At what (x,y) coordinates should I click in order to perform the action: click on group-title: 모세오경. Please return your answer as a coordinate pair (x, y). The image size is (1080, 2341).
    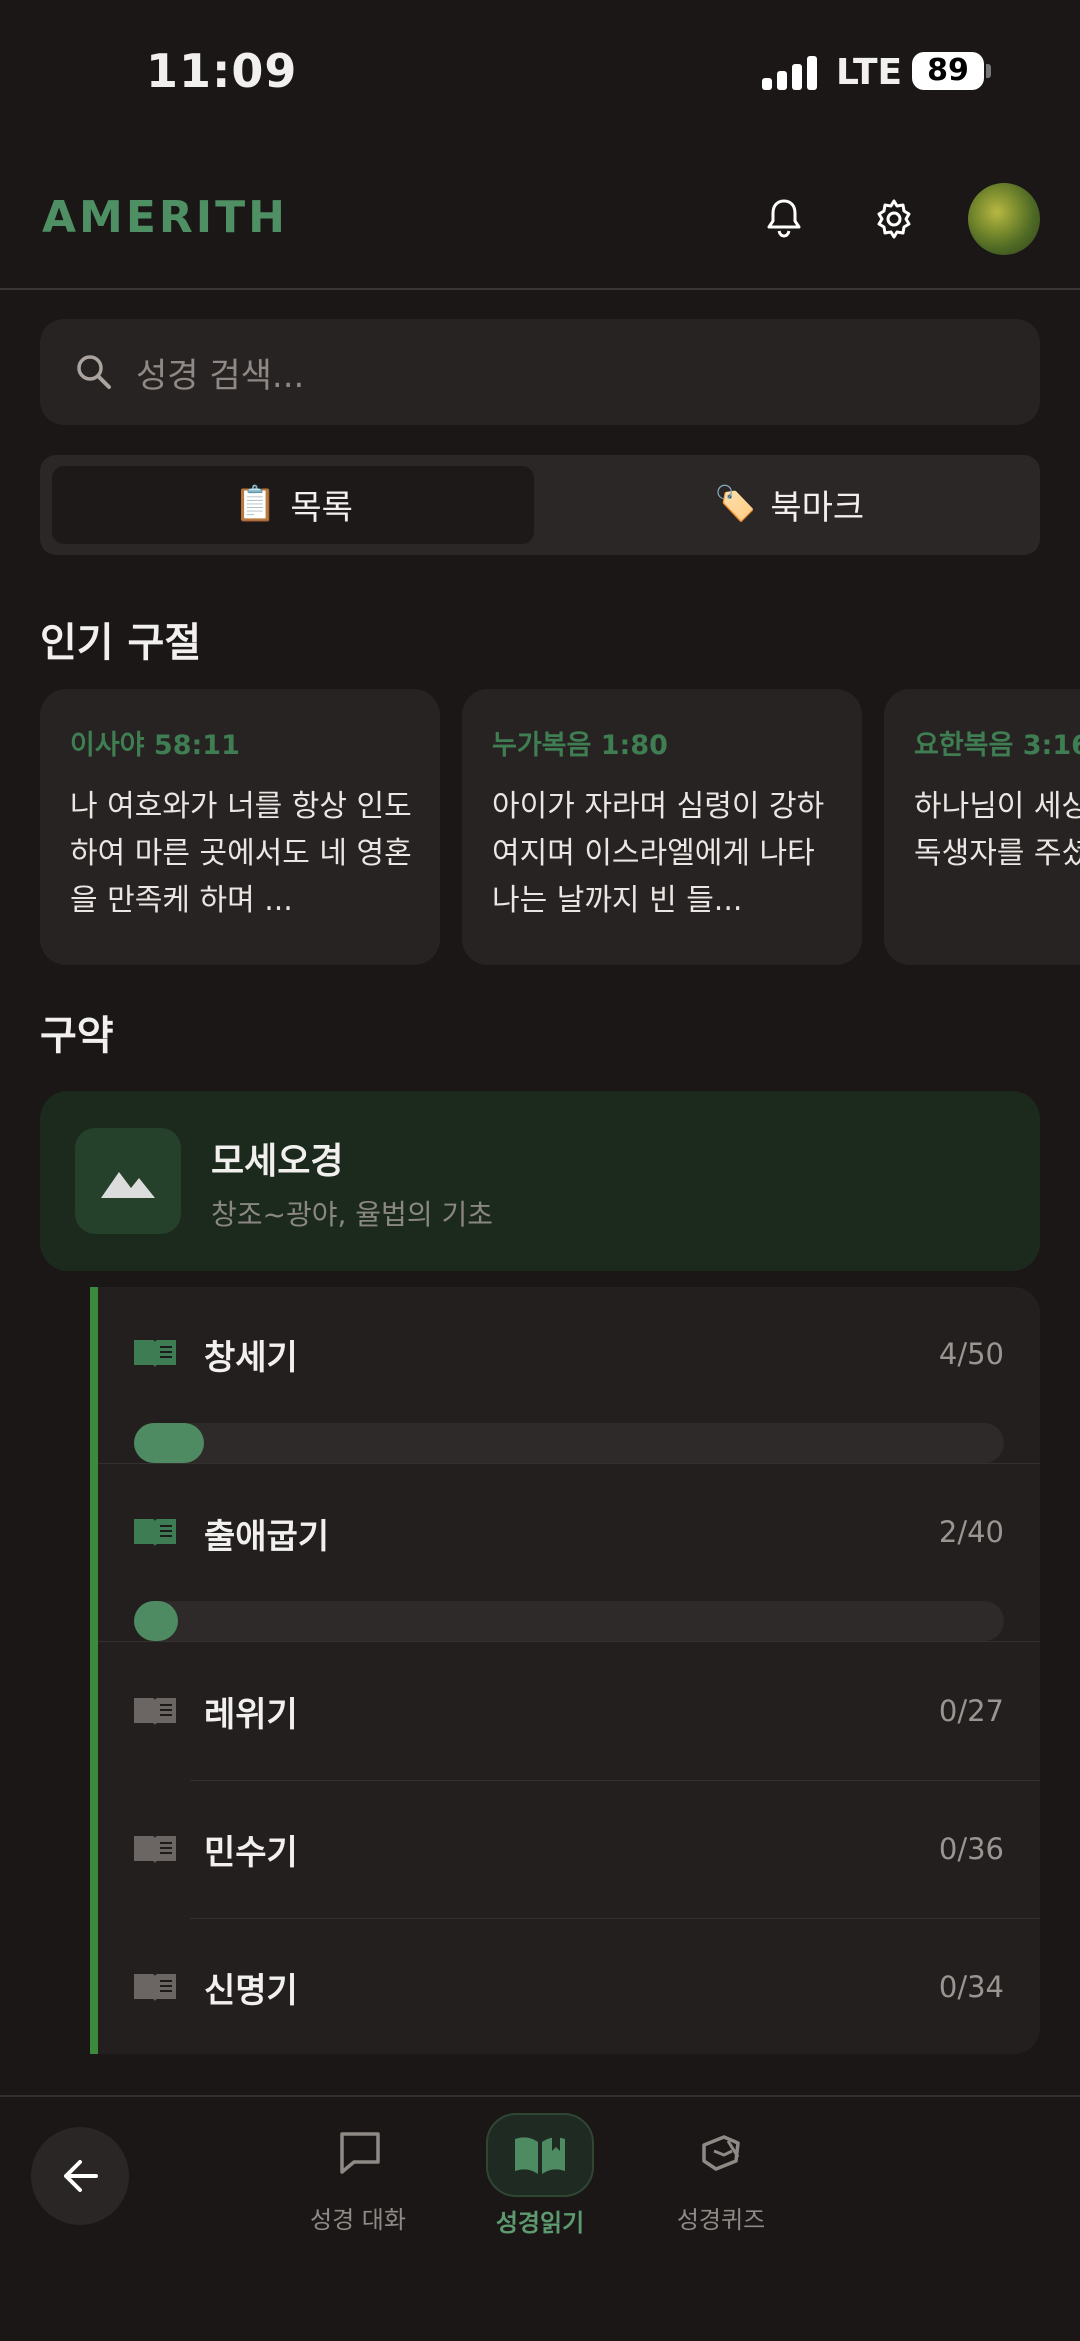
    Looking at the image, I should click on (277, 1161).